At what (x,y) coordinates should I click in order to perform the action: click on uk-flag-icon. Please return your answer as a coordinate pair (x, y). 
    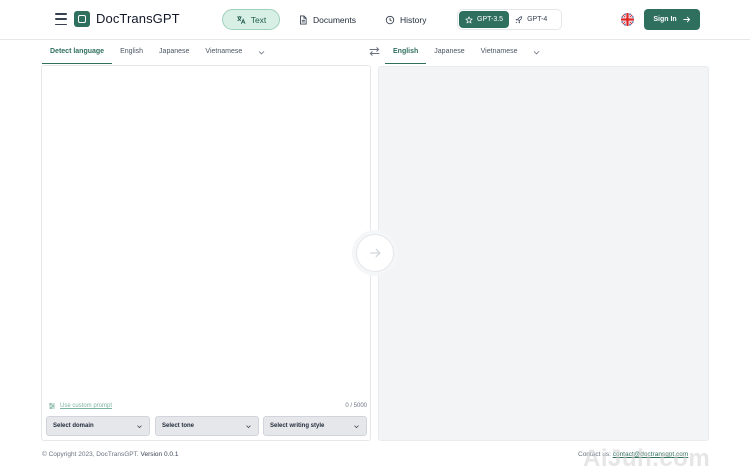
    Looking at the image, I should click on (627, 19).